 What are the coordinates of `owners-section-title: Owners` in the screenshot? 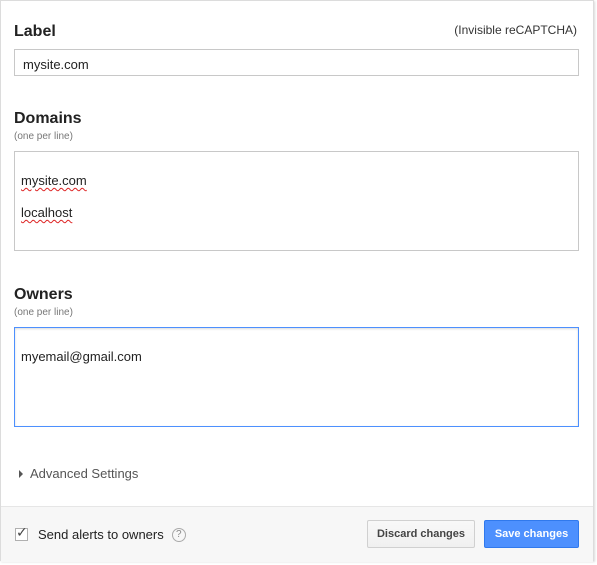 It's located at (43, 294).